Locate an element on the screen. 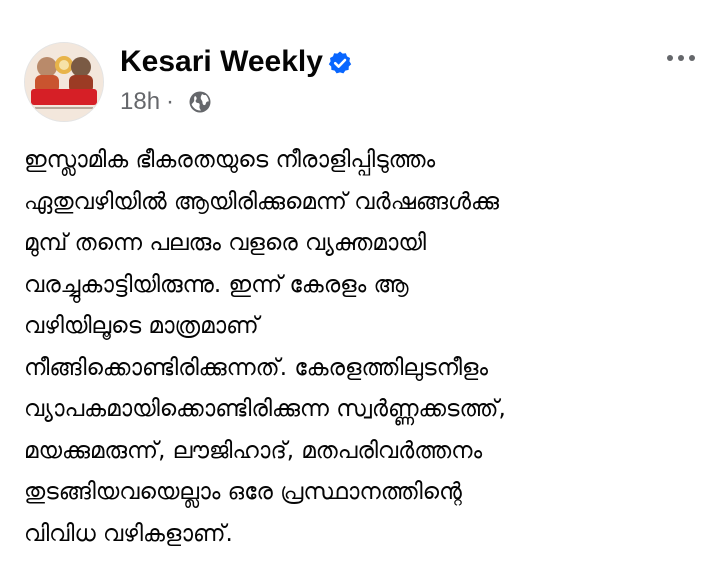  post-timestamp: 18h is located at coordinates (140, 101).